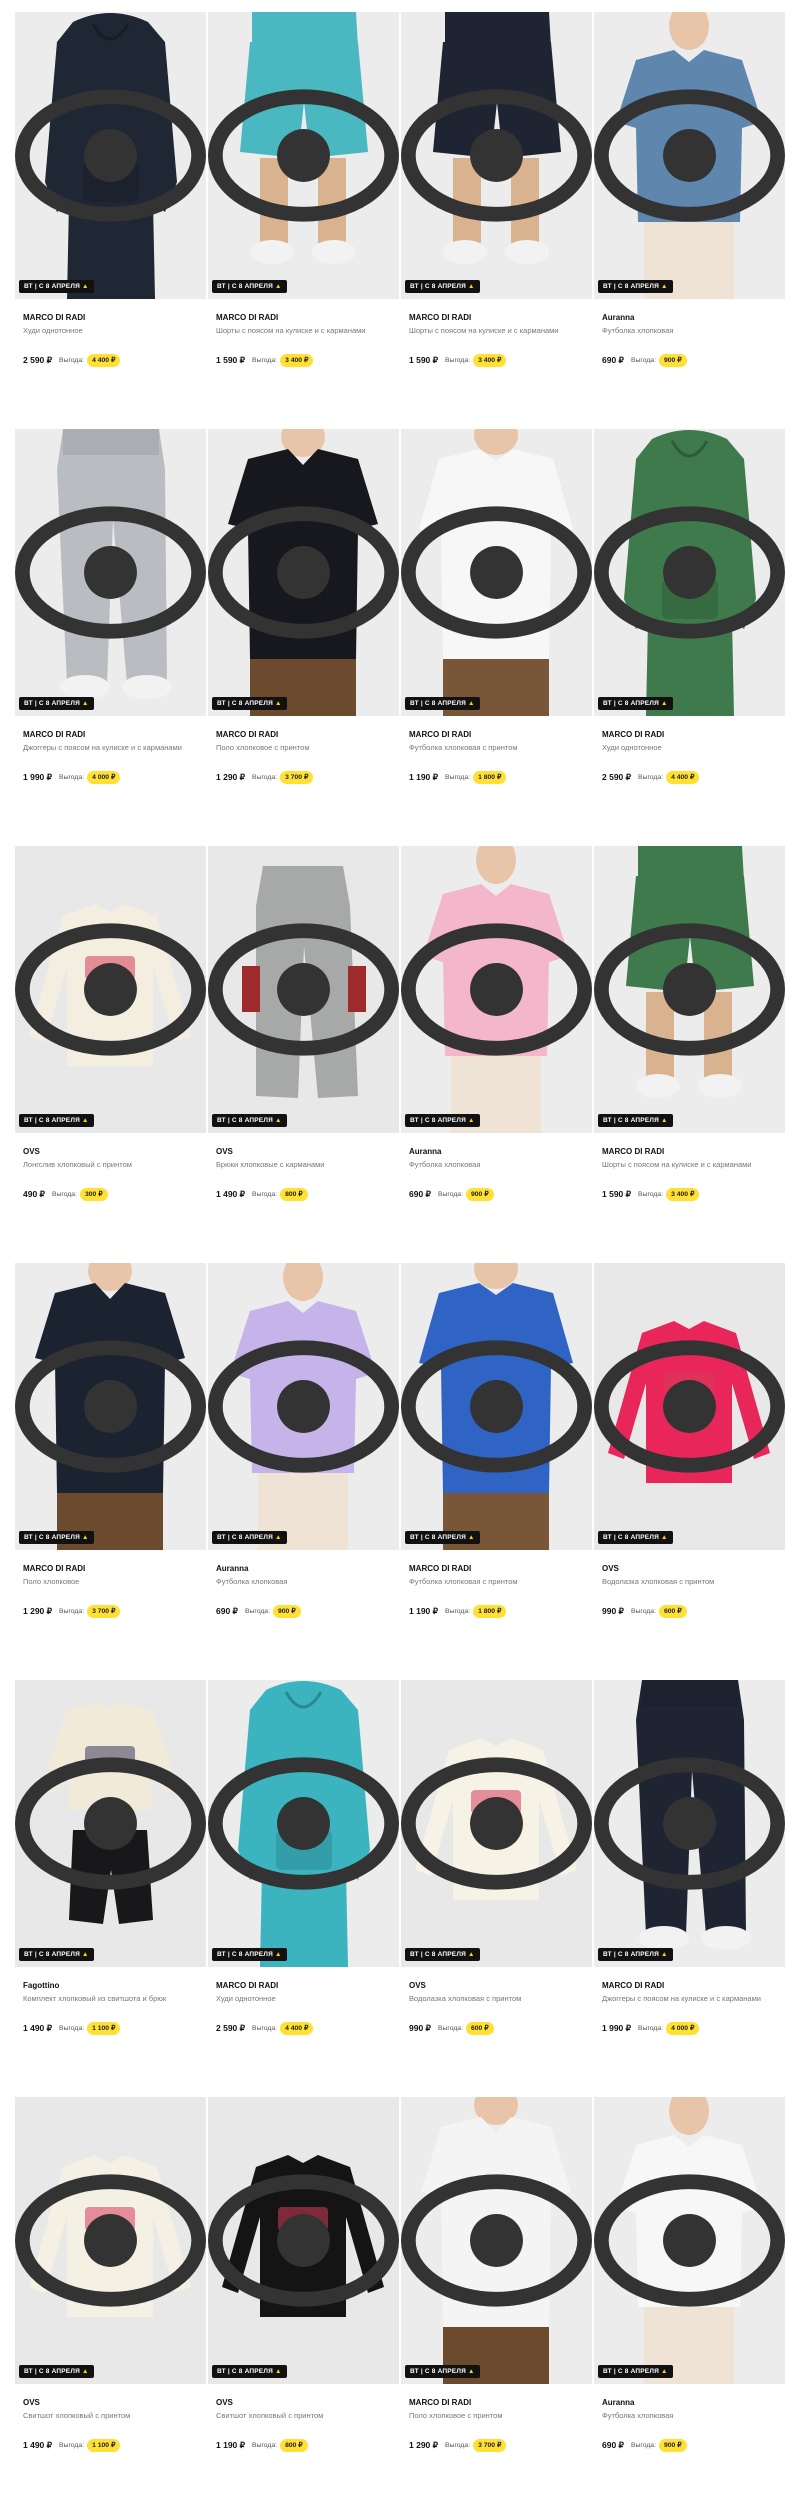  I want to click on product-name: Комплект хлопковый из свитшота и брюк, so click(94, 1998).